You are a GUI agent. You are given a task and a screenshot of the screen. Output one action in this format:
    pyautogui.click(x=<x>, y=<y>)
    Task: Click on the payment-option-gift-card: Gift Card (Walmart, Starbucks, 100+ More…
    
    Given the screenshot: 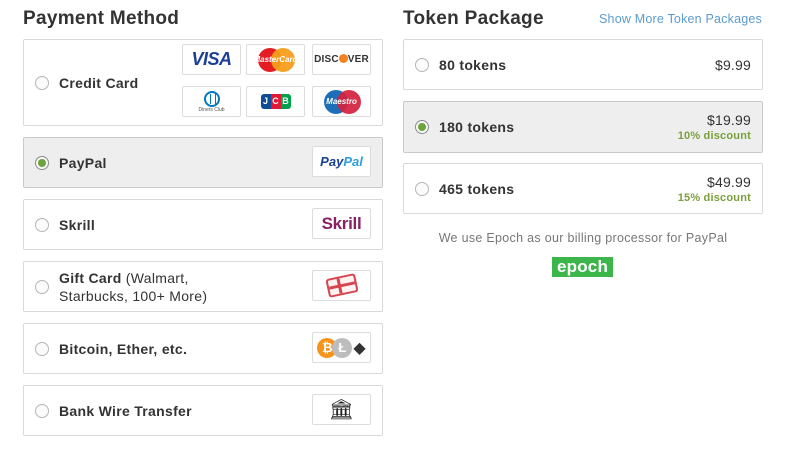 What is the action you would take?
    pyautogui.click(x=203, y=286)
    